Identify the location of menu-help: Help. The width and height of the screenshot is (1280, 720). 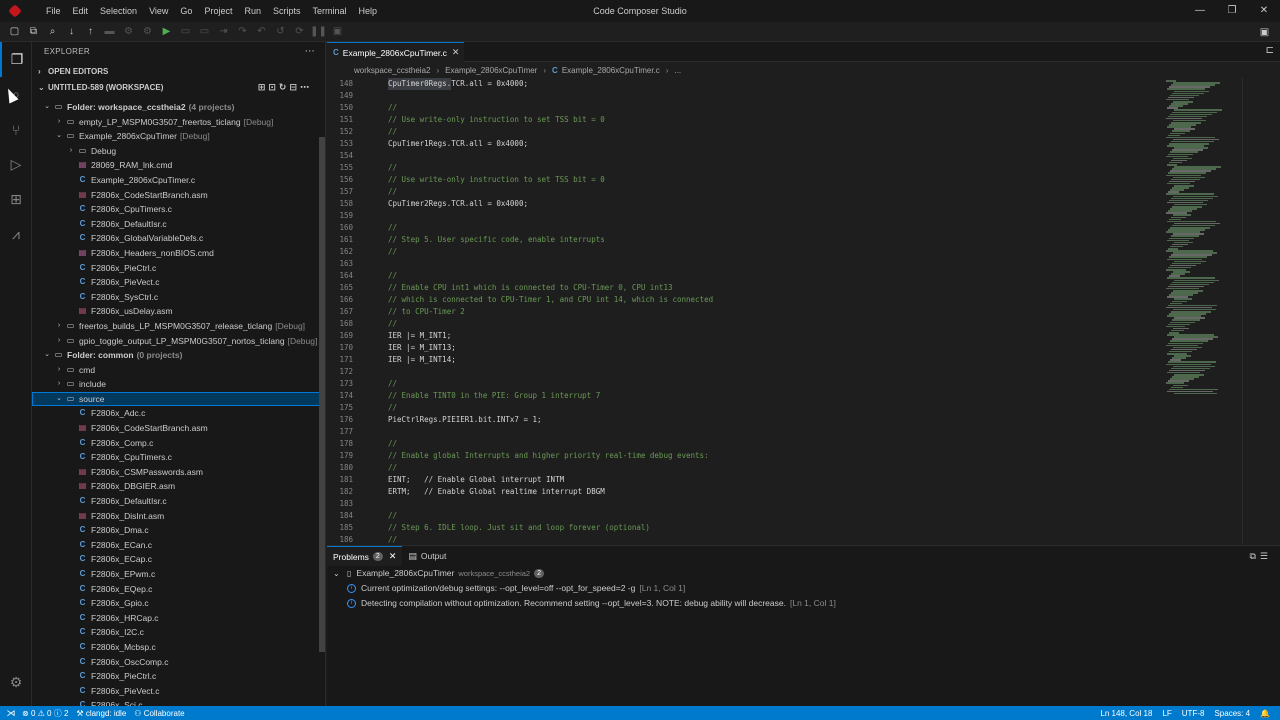
(368, 11).